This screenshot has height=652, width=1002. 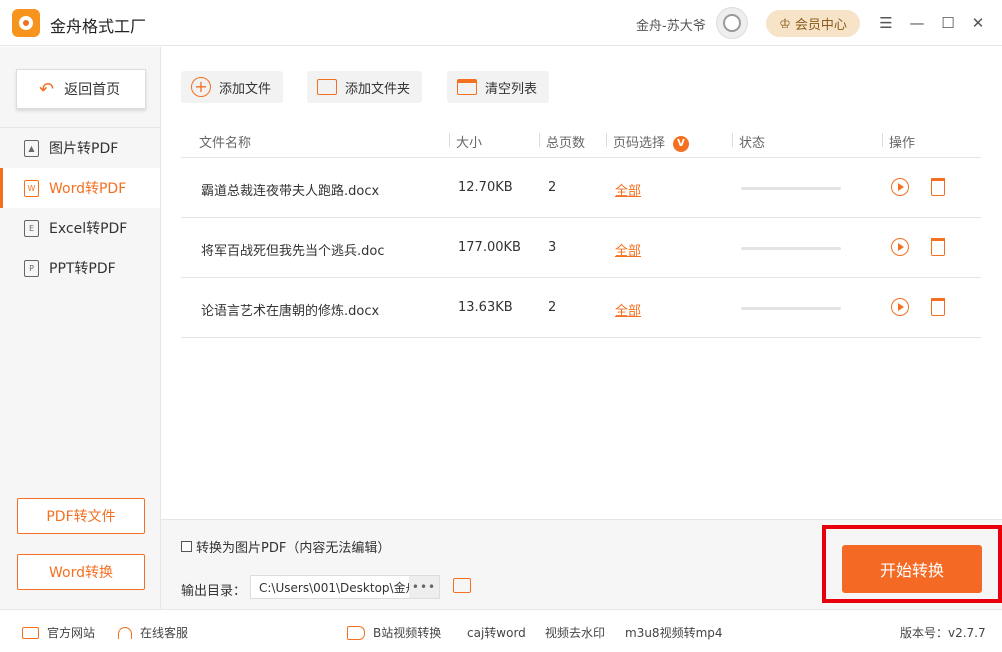 What do you see at coordinates (293, 548) in the screenshot?
I see `image-pdf-label: 转换为图片PDF（内容无法编辑）` at bounding box center [293, 548].